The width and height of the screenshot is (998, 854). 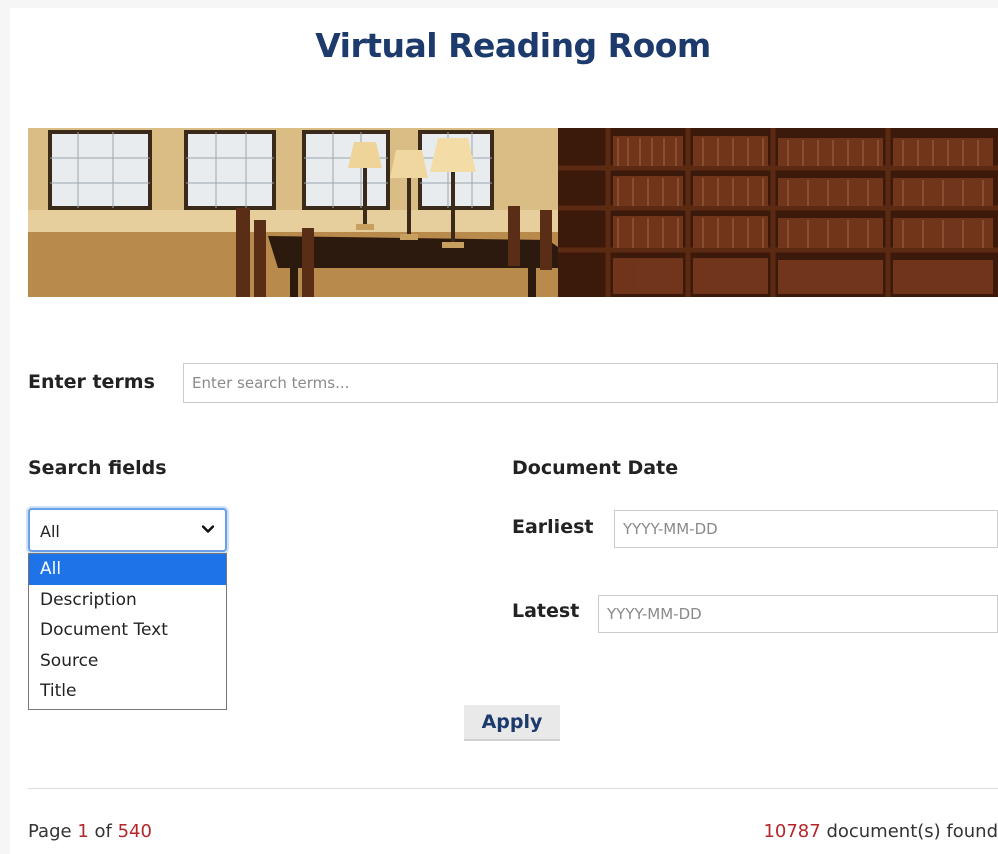 I want to click on search-field-option-document-text: Document Text, so click(x=127, y=630).